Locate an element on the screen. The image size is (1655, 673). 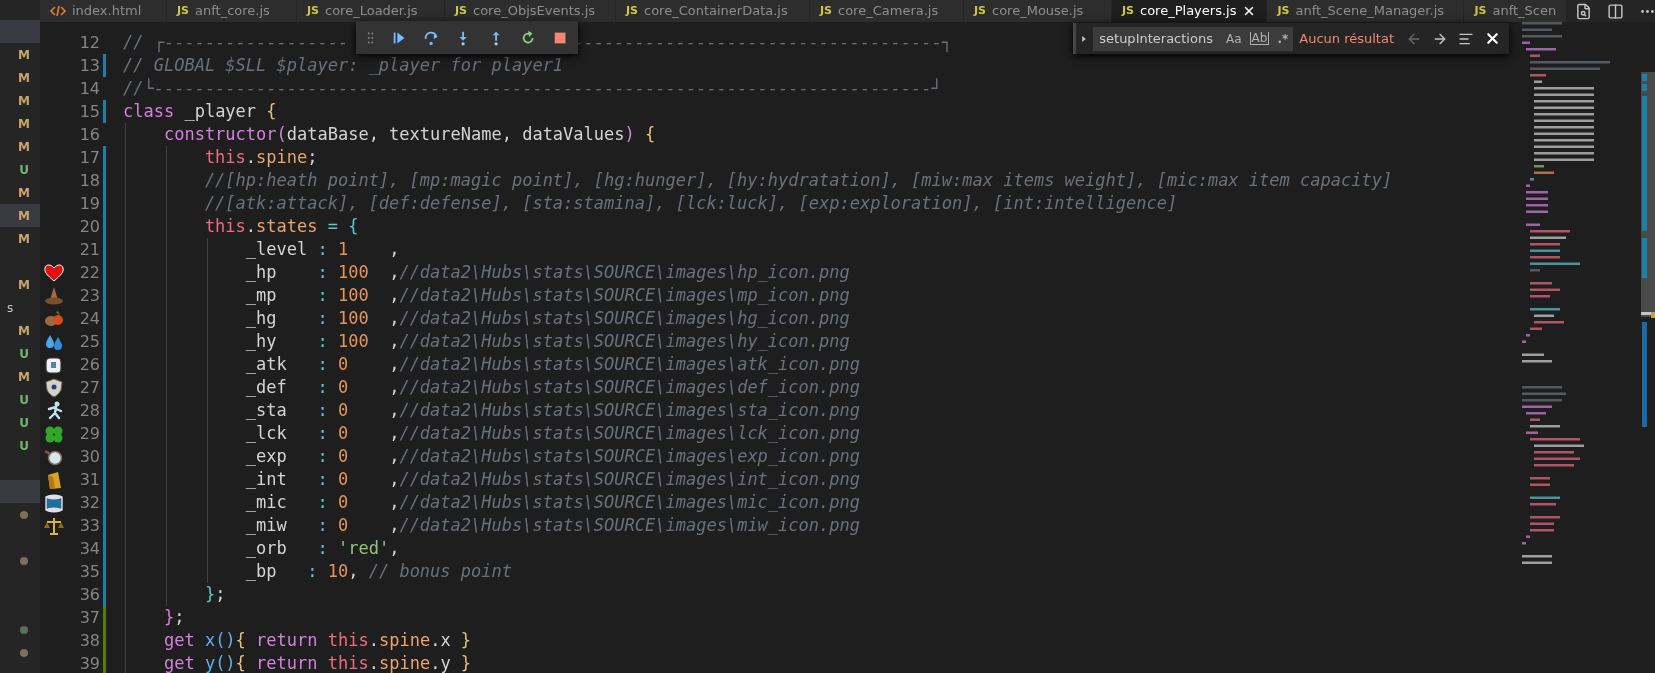
tab-label: anft_Scene_Manager.js is located at coordinates (1370, 11).